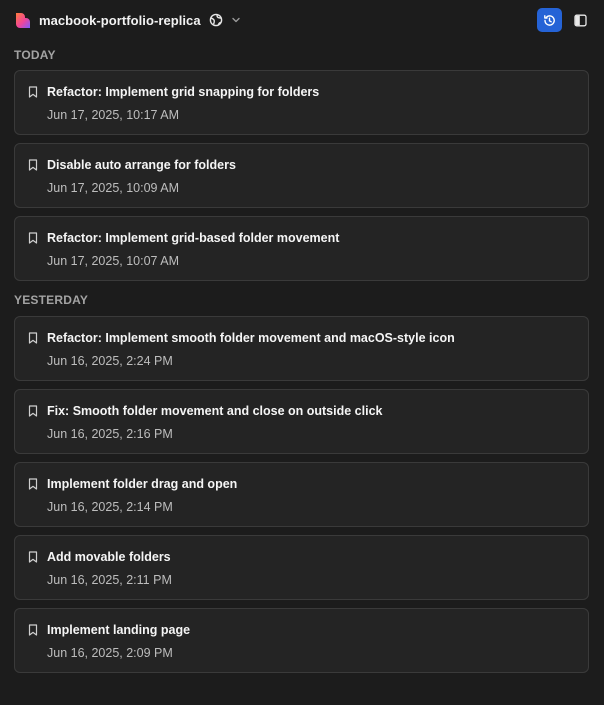 This screenshot has height=705, width=604. I want to click on history-button, so click(549, 20).